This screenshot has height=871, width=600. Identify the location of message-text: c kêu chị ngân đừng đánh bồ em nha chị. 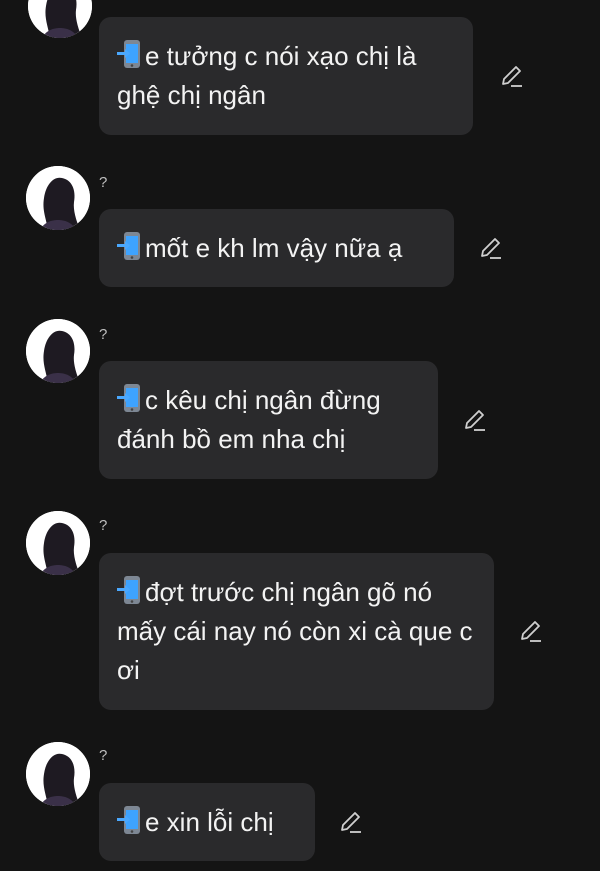
(249, 419).